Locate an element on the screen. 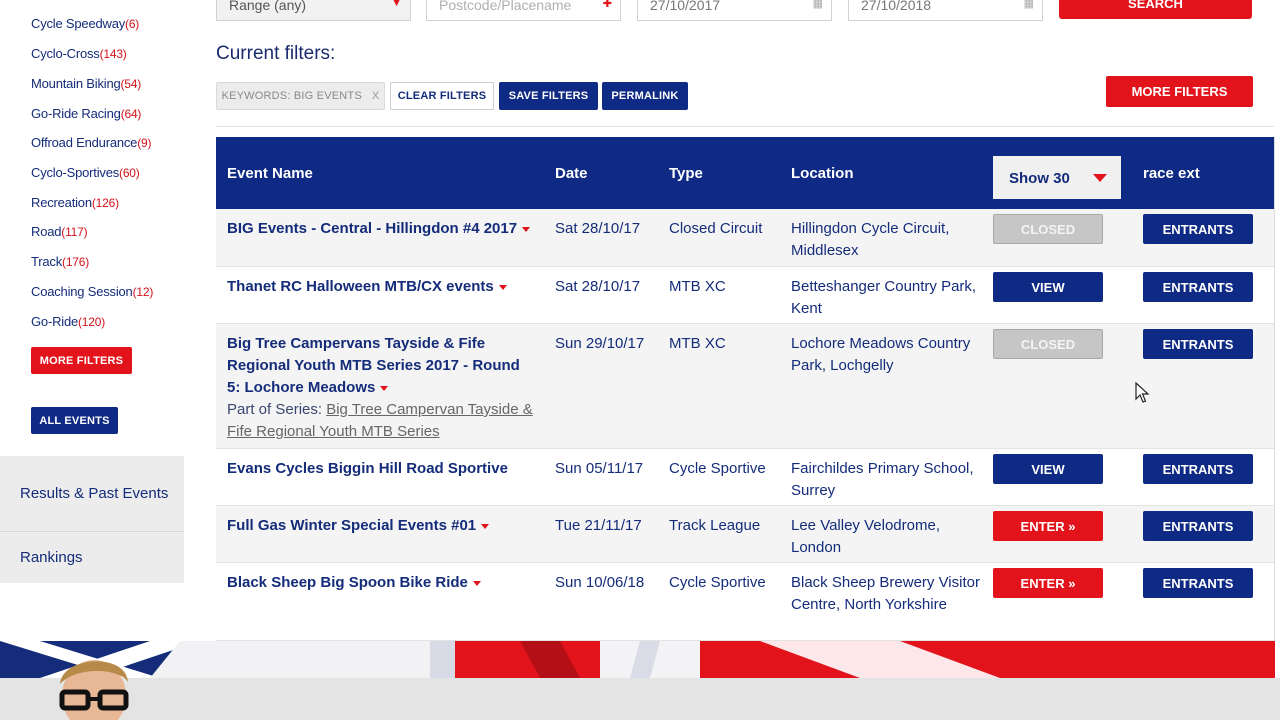  event-name: Thanet RC Halloween MTB/CX events is located at coordinates (360, 286).